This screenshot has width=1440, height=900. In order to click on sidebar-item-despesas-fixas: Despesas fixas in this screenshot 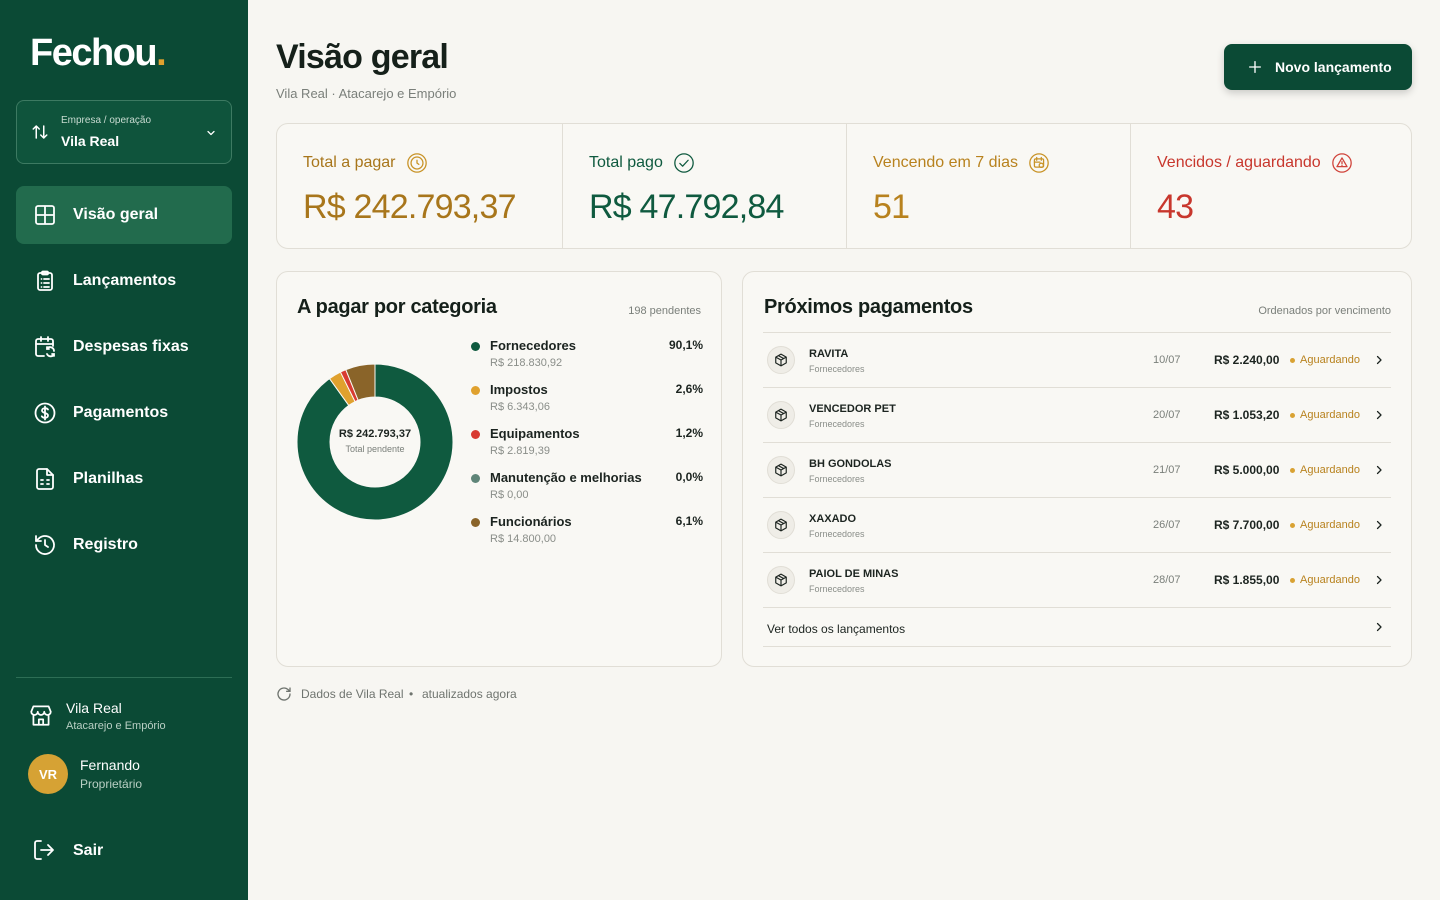, I will do `click(124, 347)`.